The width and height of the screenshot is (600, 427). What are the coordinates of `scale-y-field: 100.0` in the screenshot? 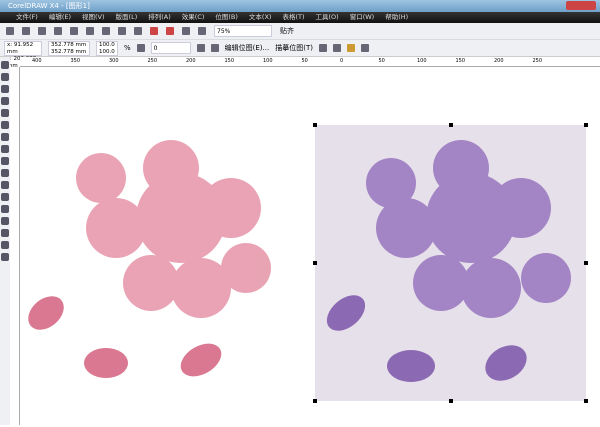 It's located at (107, 52).